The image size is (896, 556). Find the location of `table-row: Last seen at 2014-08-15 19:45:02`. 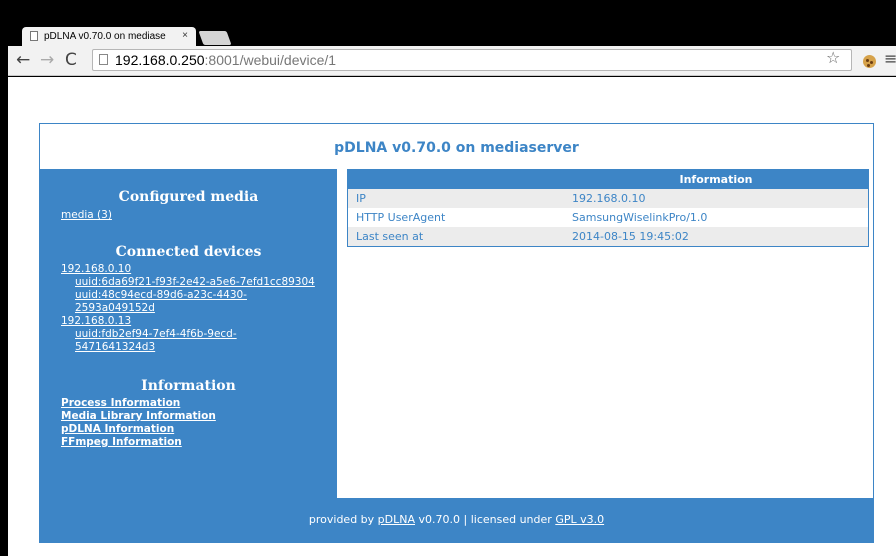

table-row: Last seen at 2014-08-15 19:45:02 is located at coordinates (608, 237).